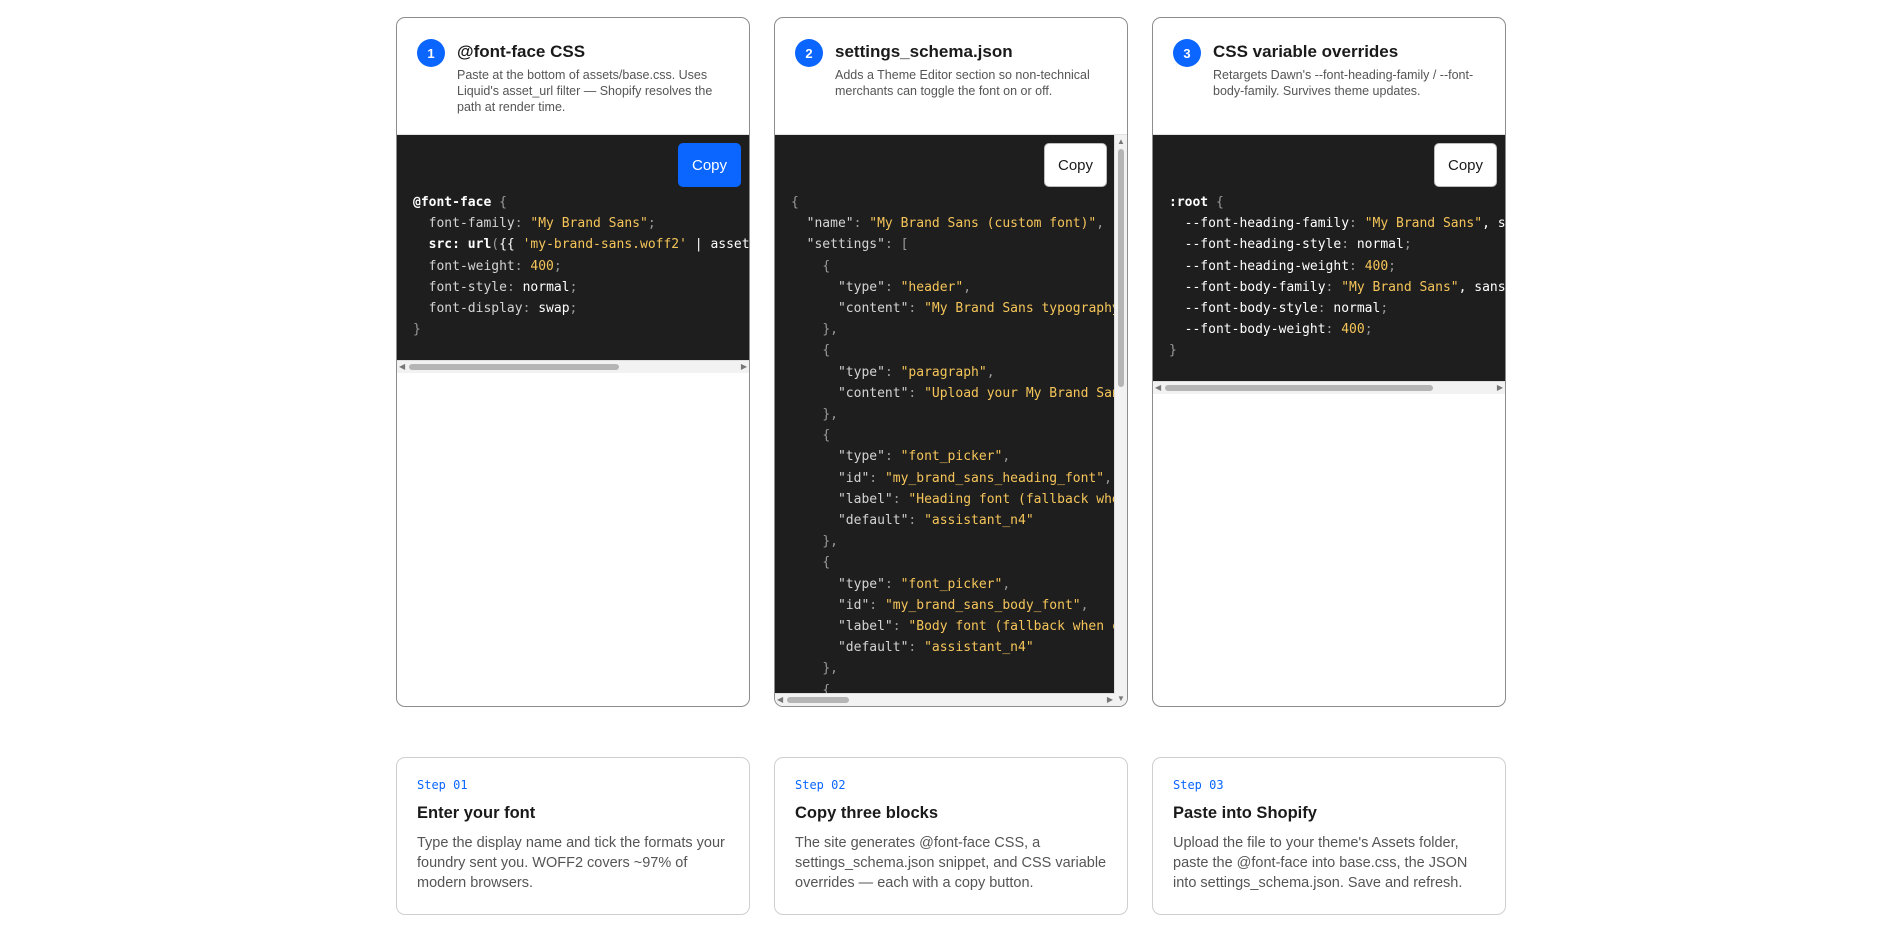  I want to click on code-token: "Body font (fallback when c, so click(1011, 627).